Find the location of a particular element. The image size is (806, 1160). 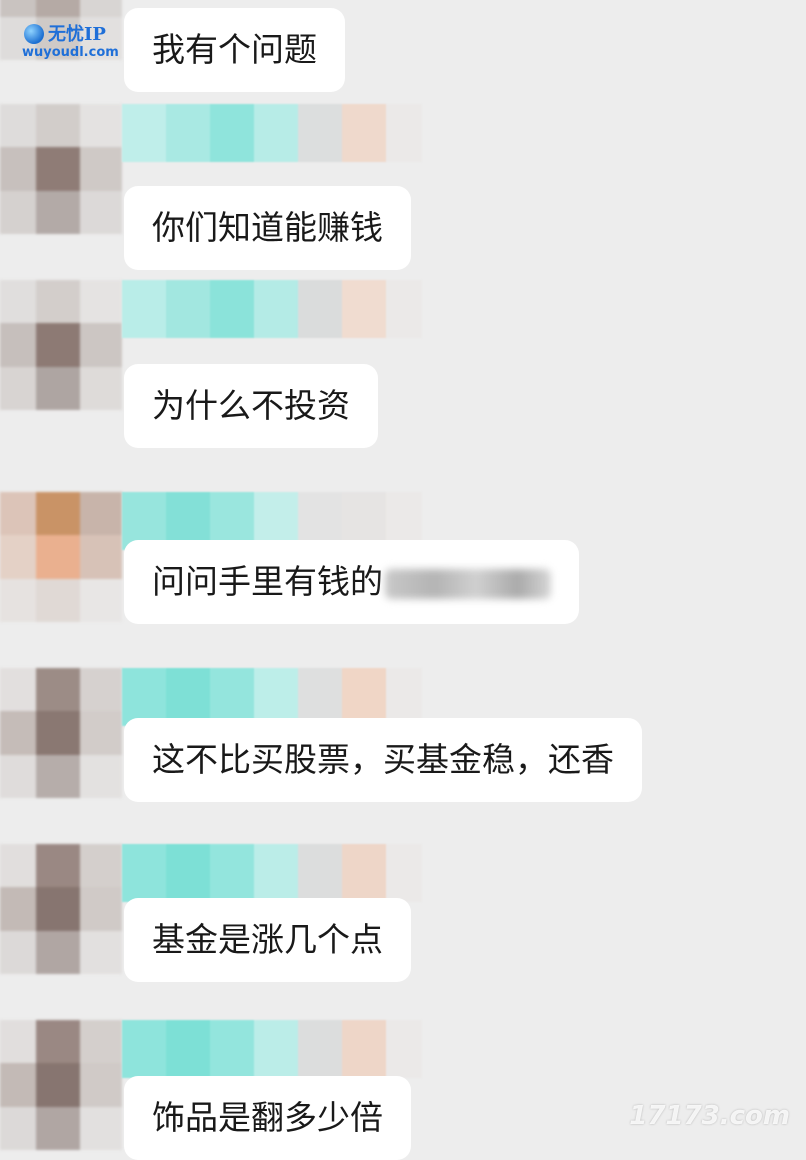

message-bubble: 问问手里有钱的 is located at coordinates (351, 582).